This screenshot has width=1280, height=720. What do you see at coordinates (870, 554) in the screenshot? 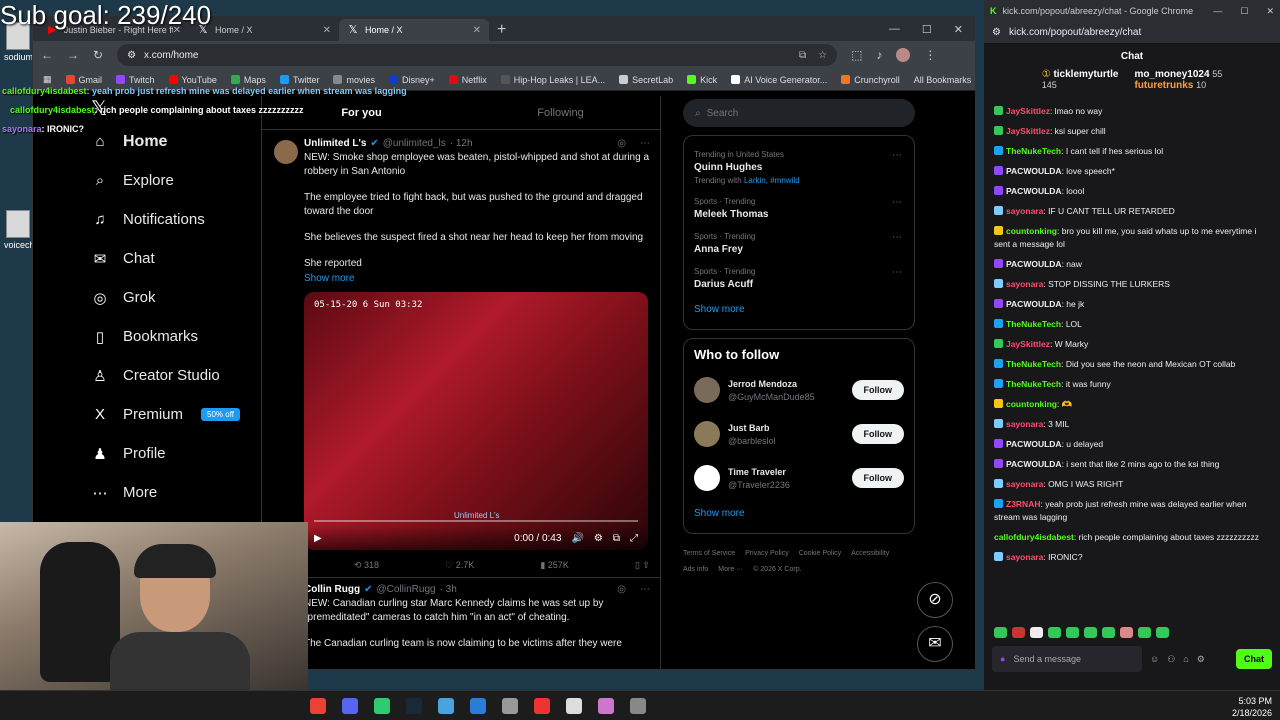
I see `footer-link: Accessibility` at bounding box center [870, 554].